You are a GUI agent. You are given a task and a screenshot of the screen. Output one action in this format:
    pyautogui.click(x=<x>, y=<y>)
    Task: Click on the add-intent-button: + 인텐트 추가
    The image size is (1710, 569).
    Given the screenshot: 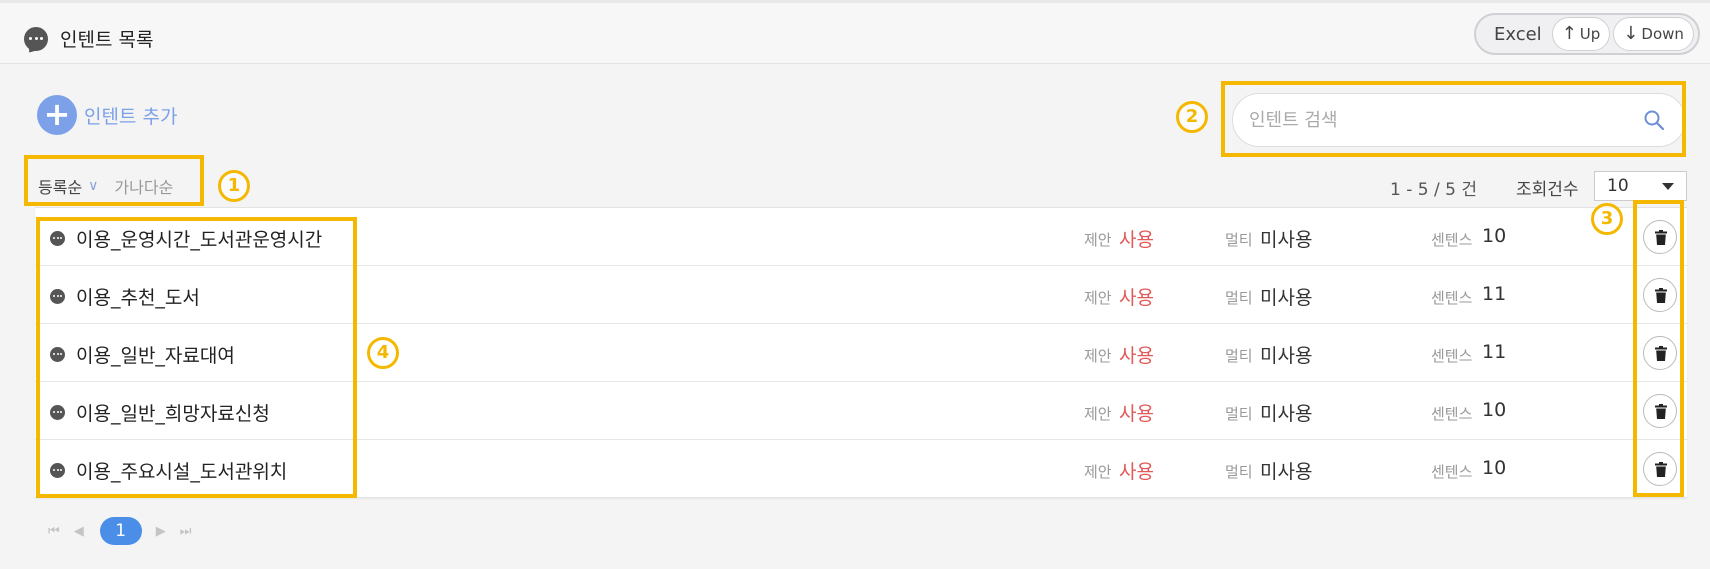 What is the action you would take?
    pyautogui.click(x=107, y=115)
    